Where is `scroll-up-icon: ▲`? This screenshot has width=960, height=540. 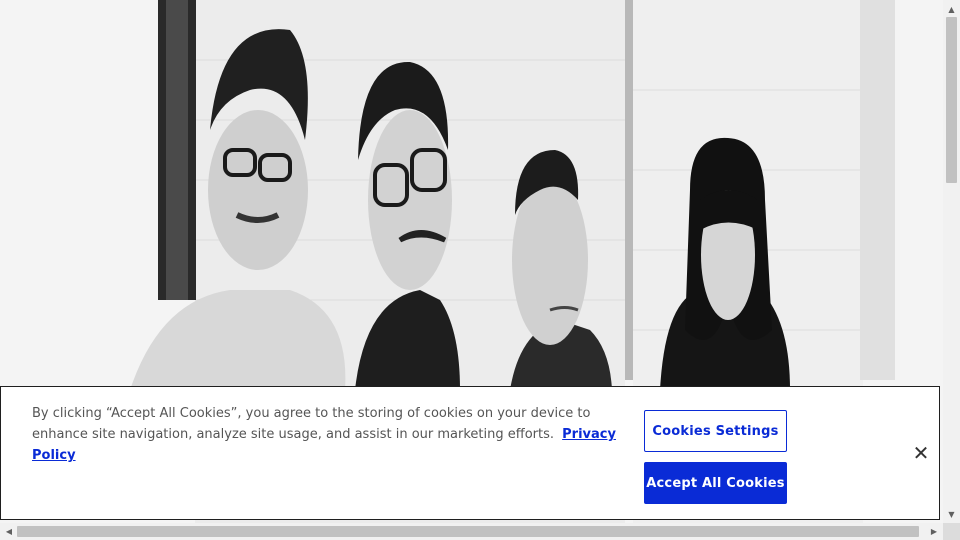 scroll-up-icon: ▲ is located at coordinates (951, 9).